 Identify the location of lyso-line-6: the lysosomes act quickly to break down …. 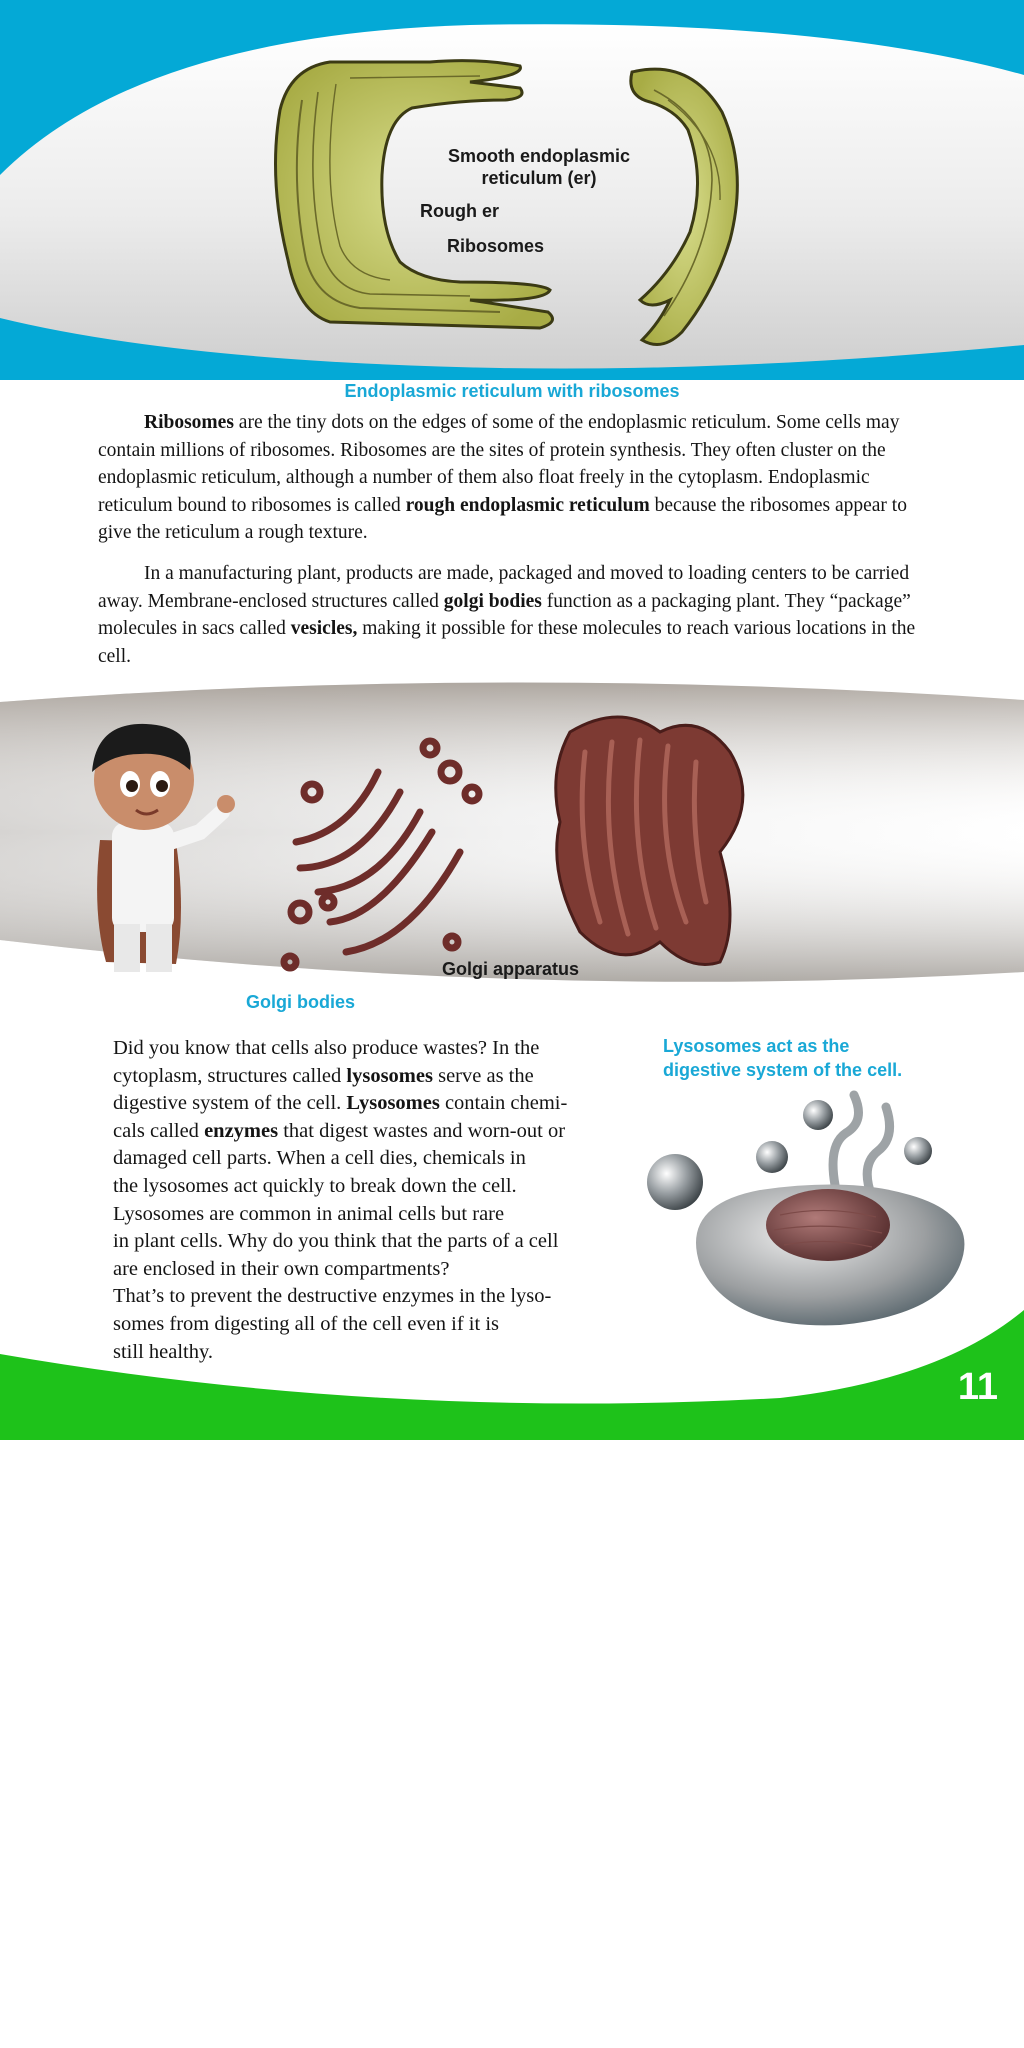
(315, 1185).